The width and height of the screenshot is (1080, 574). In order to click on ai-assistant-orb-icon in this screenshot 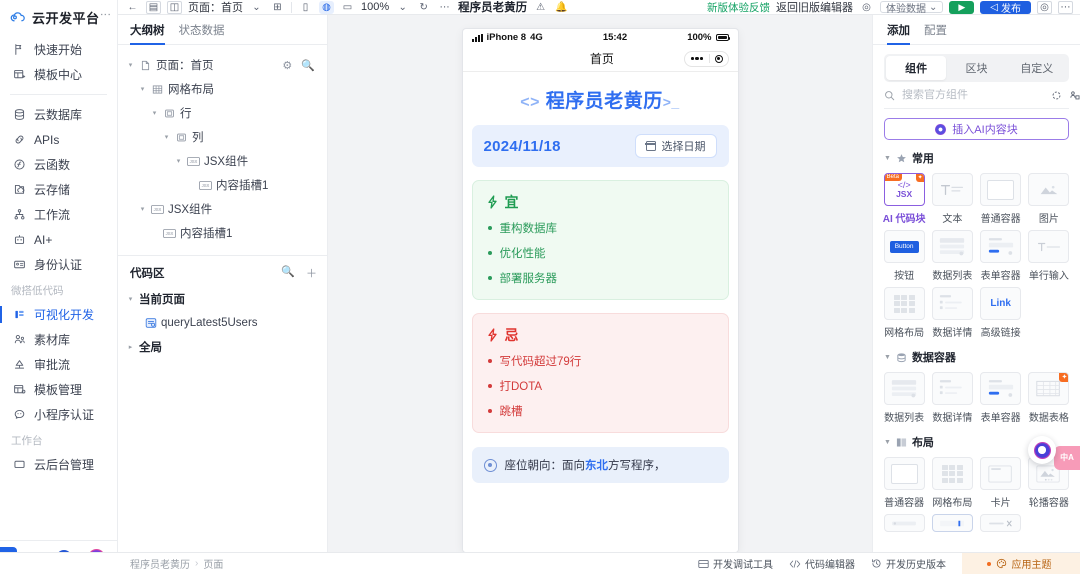, I will do `click(1042, 450)`.